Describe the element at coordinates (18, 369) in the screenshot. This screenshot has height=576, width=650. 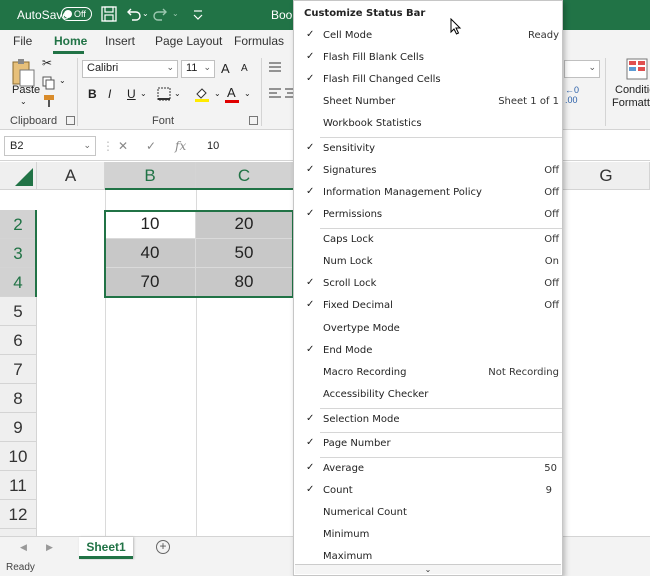
I see `row-header-7: 7` at that location.